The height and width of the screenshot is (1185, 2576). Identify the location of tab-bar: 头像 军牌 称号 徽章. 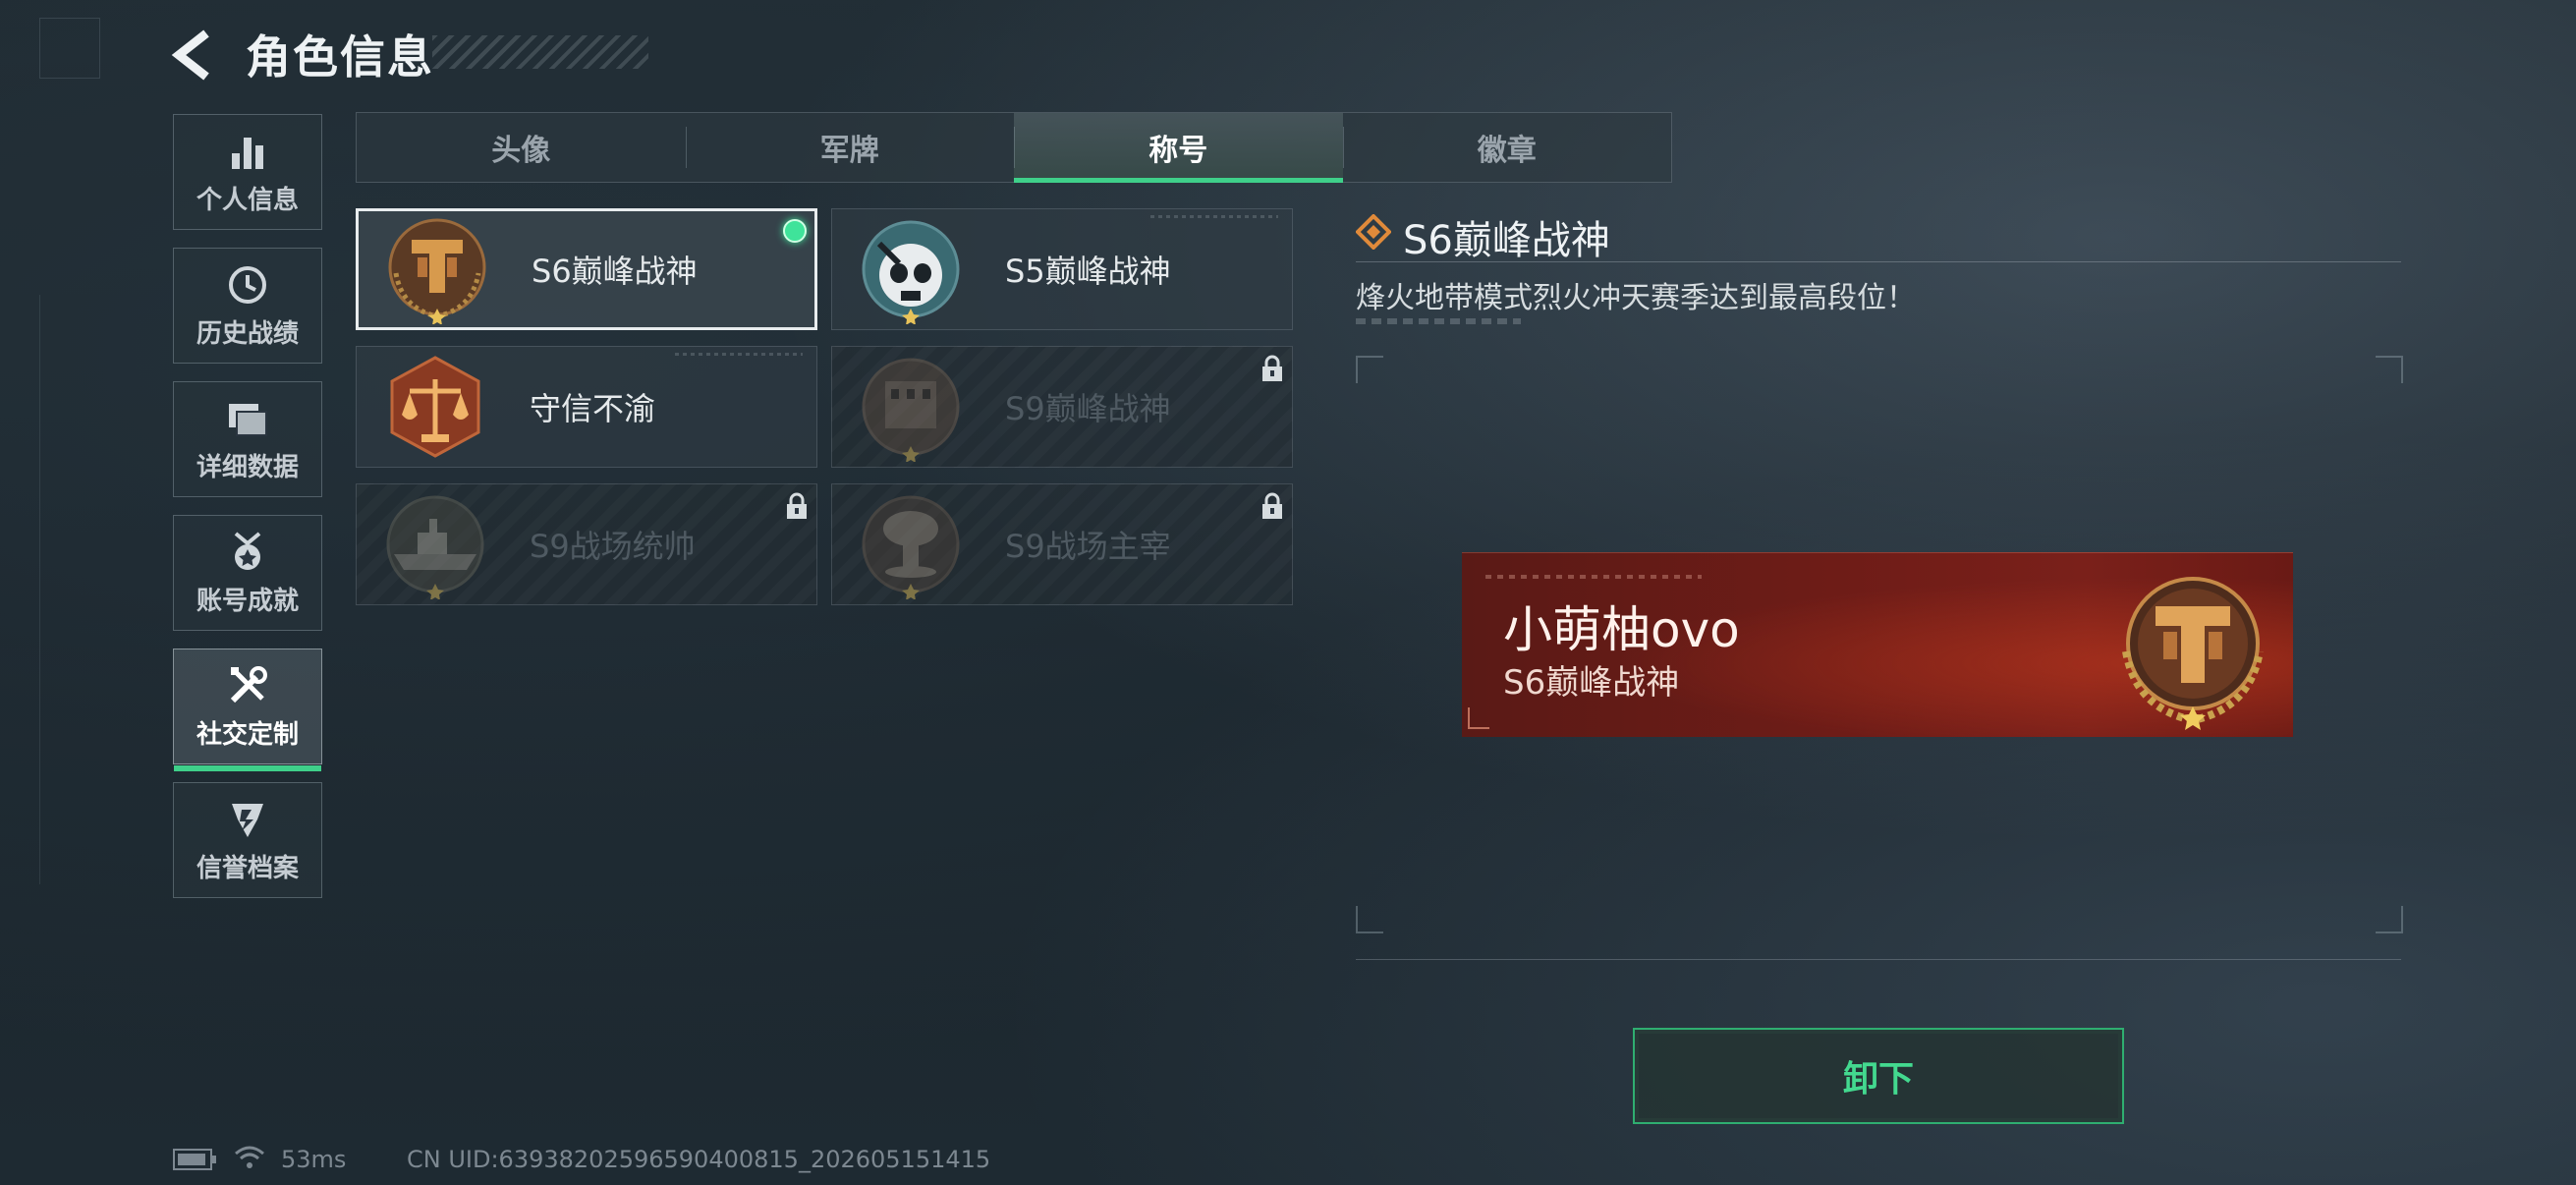
(1014, 148).